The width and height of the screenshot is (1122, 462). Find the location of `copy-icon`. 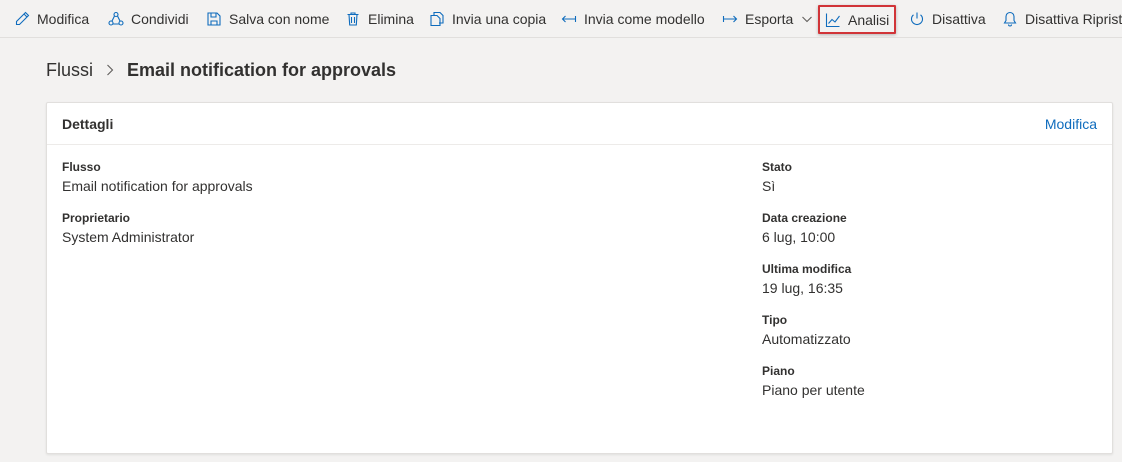

copy-icon is located at coordinates (437, 19).